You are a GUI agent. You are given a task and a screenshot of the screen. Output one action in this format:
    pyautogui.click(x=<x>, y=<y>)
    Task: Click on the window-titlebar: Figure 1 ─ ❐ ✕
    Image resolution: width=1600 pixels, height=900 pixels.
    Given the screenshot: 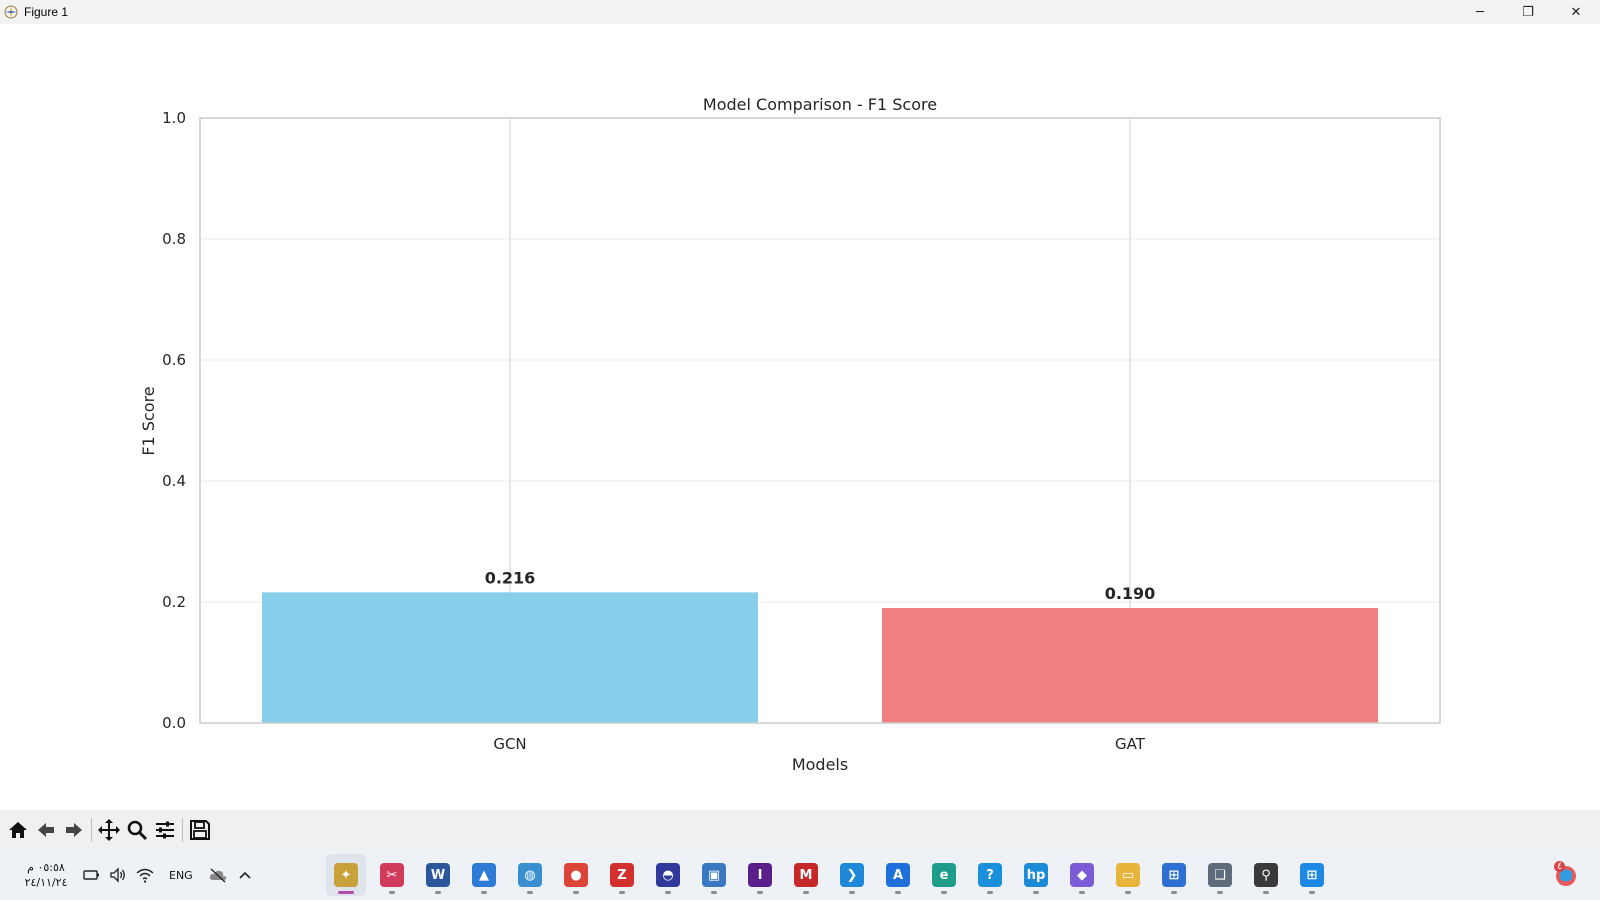 What is the action you would take?
    pyautogui.click(x=800, y=12)
    